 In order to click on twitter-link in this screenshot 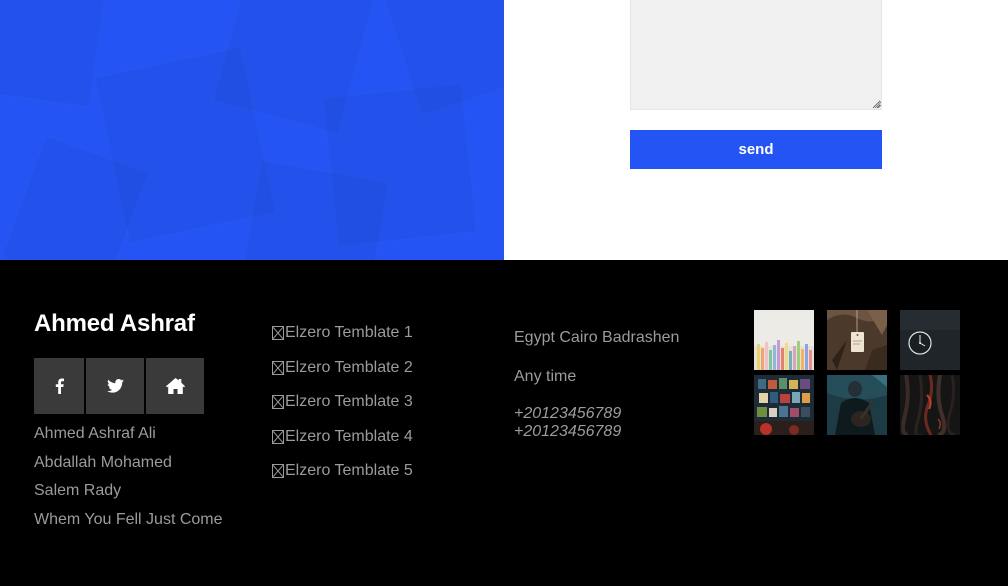, I will do `click(115, 386)`.